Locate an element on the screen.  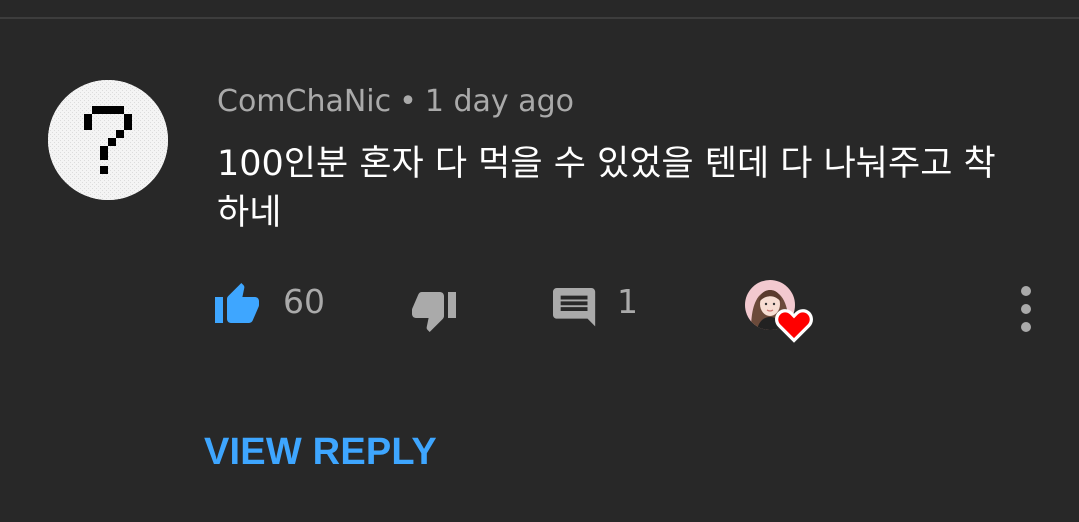
thumbs-up-icon is located at coordinates (237, 303).